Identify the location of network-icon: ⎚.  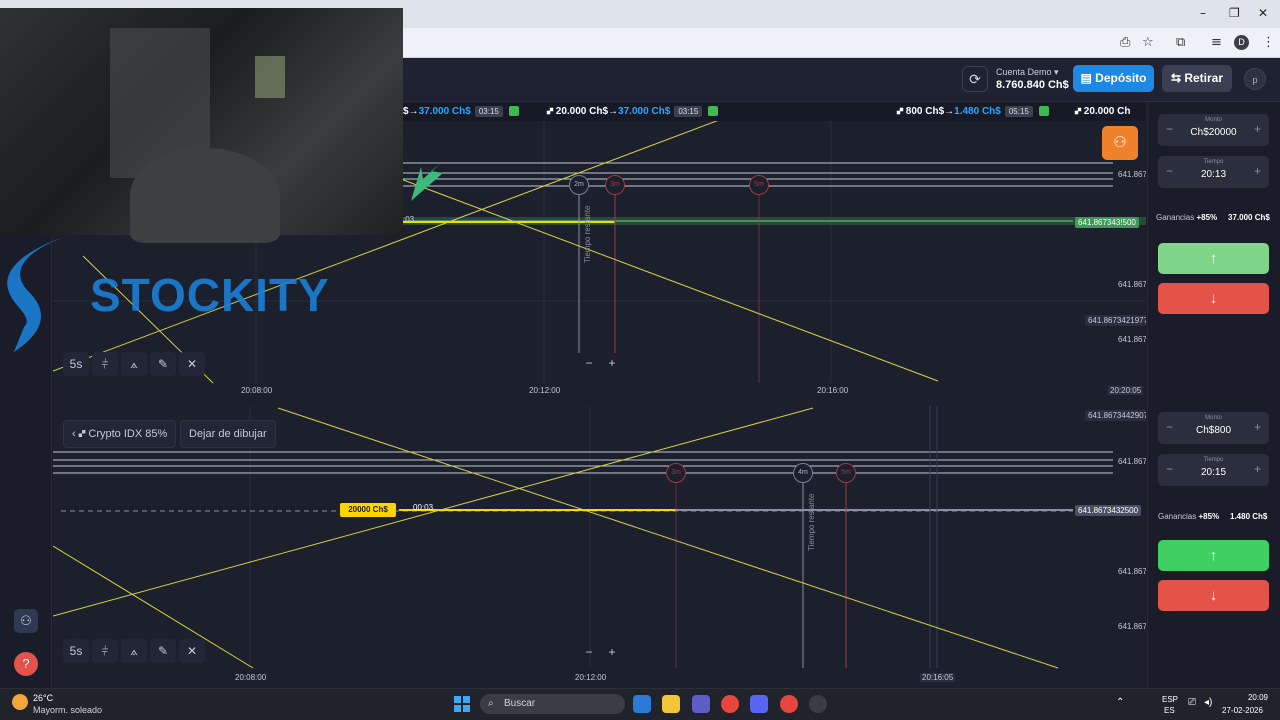
(1192, 702).